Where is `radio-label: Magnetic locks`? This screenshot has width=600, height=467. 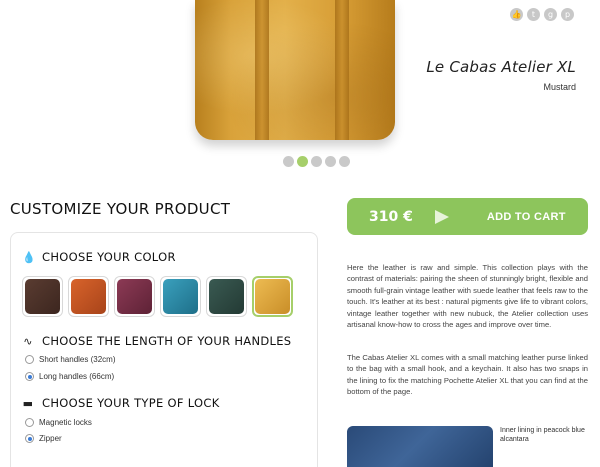
radio-label: Magnetic locks is located at coordinates (65, 422).